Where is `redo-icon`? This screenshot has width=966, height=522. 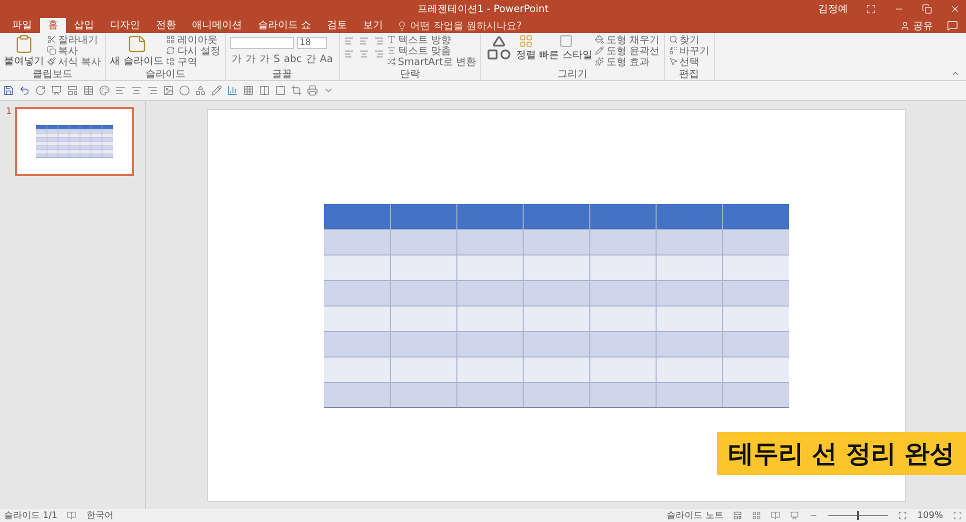 redo-icon is located at coordinates (40, 90).